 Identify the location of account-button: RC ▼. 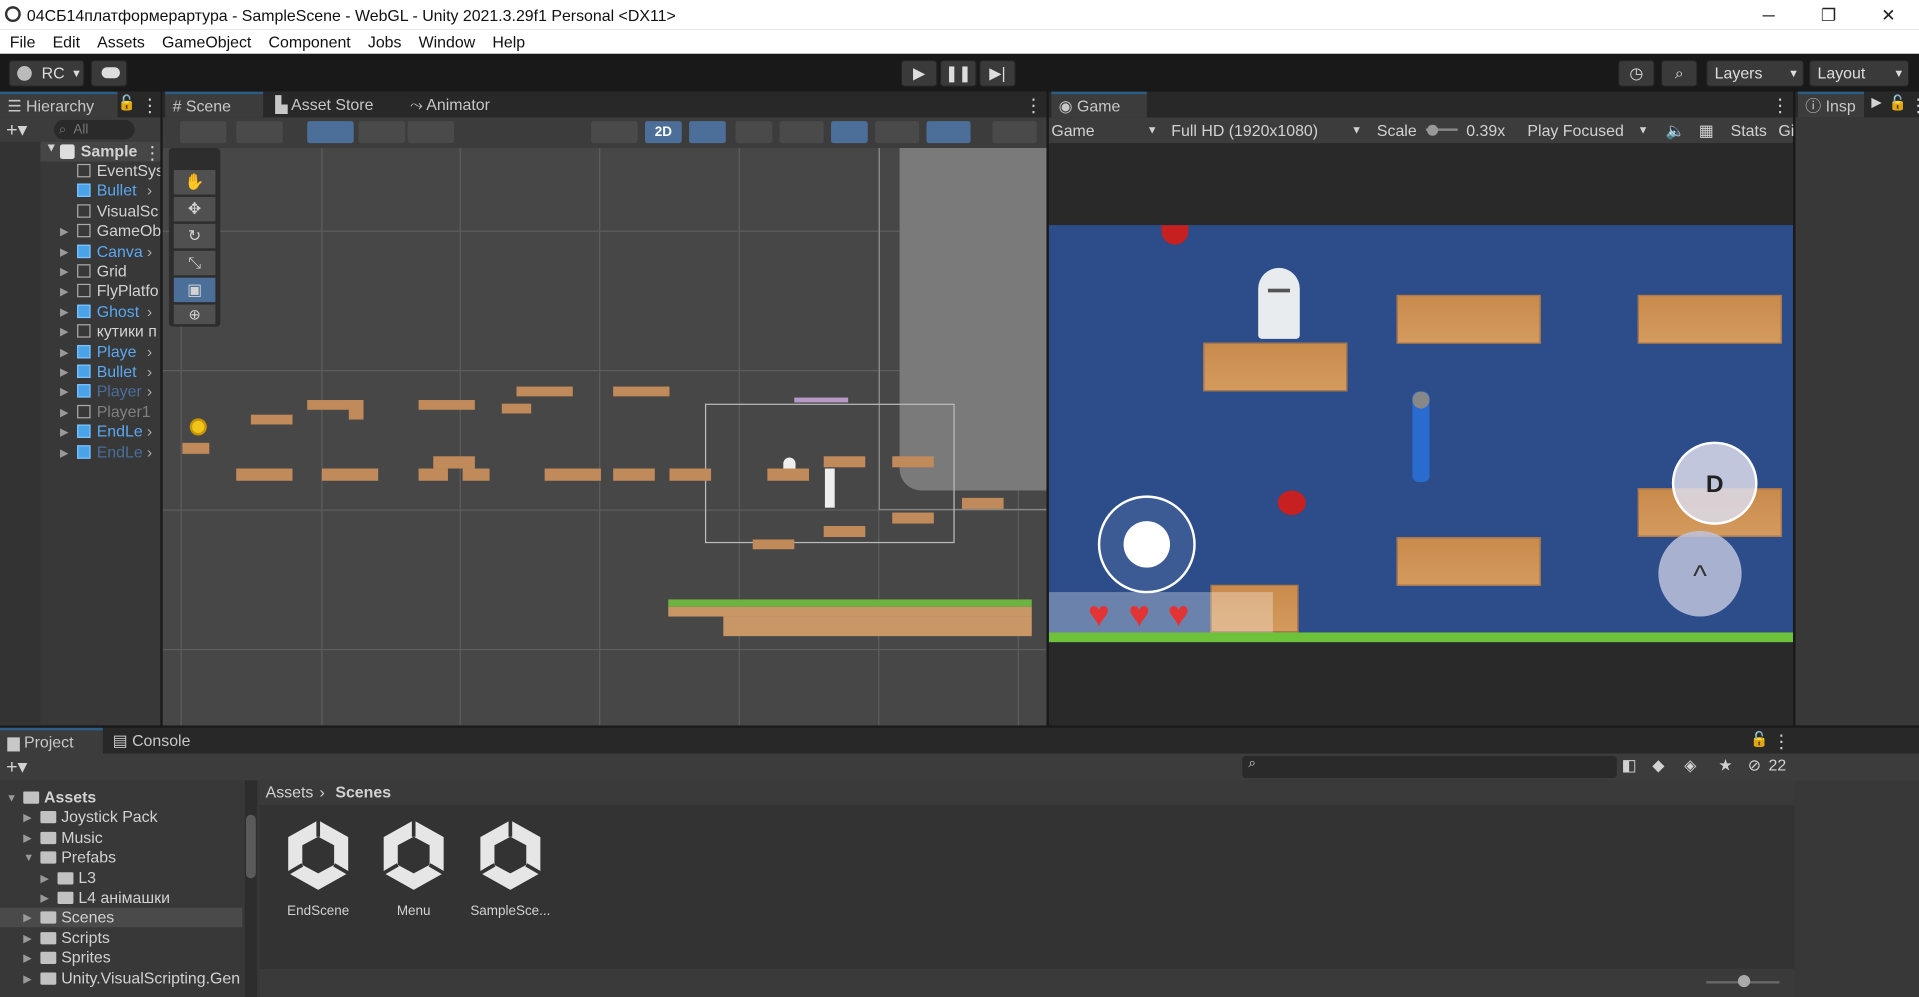
(46, 73).